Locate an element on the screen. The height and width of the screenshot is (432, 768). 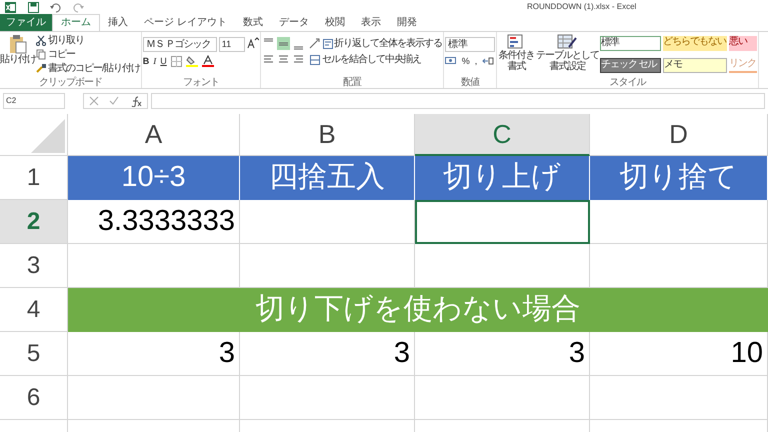
underline-button: U is located at coordinates (163, 61).